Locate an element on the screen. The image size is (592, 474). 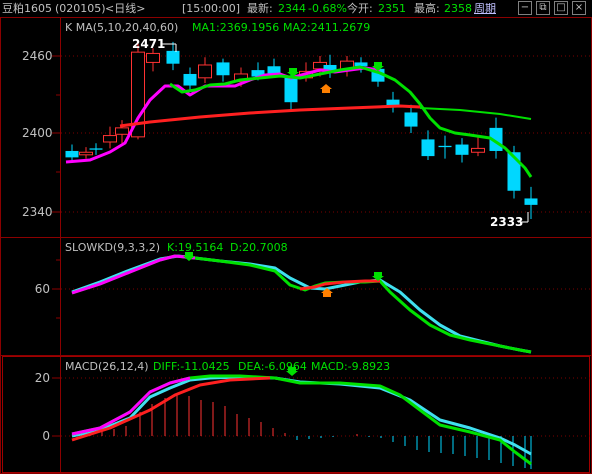
high-price-annotation: 2471 is located at coordinates (149, 44).